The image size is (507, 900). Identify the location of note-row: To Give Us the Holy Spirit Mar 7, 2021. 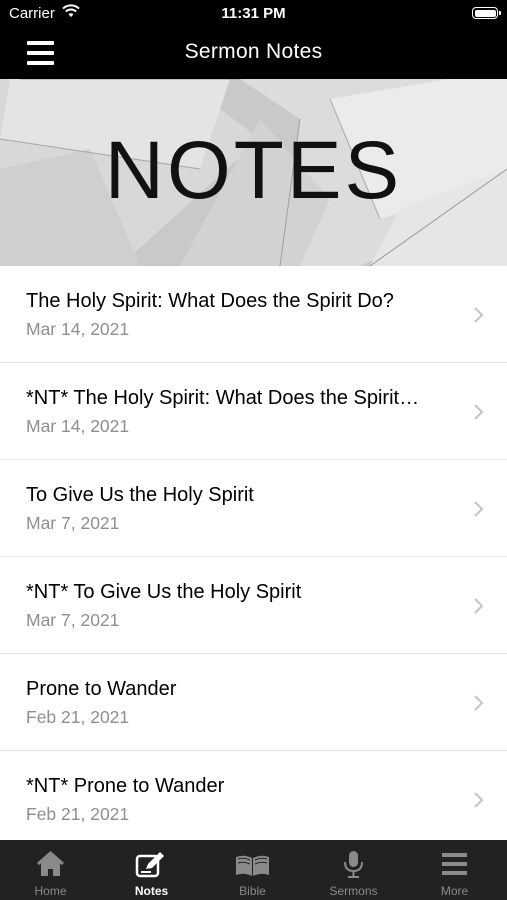
(253, 508).